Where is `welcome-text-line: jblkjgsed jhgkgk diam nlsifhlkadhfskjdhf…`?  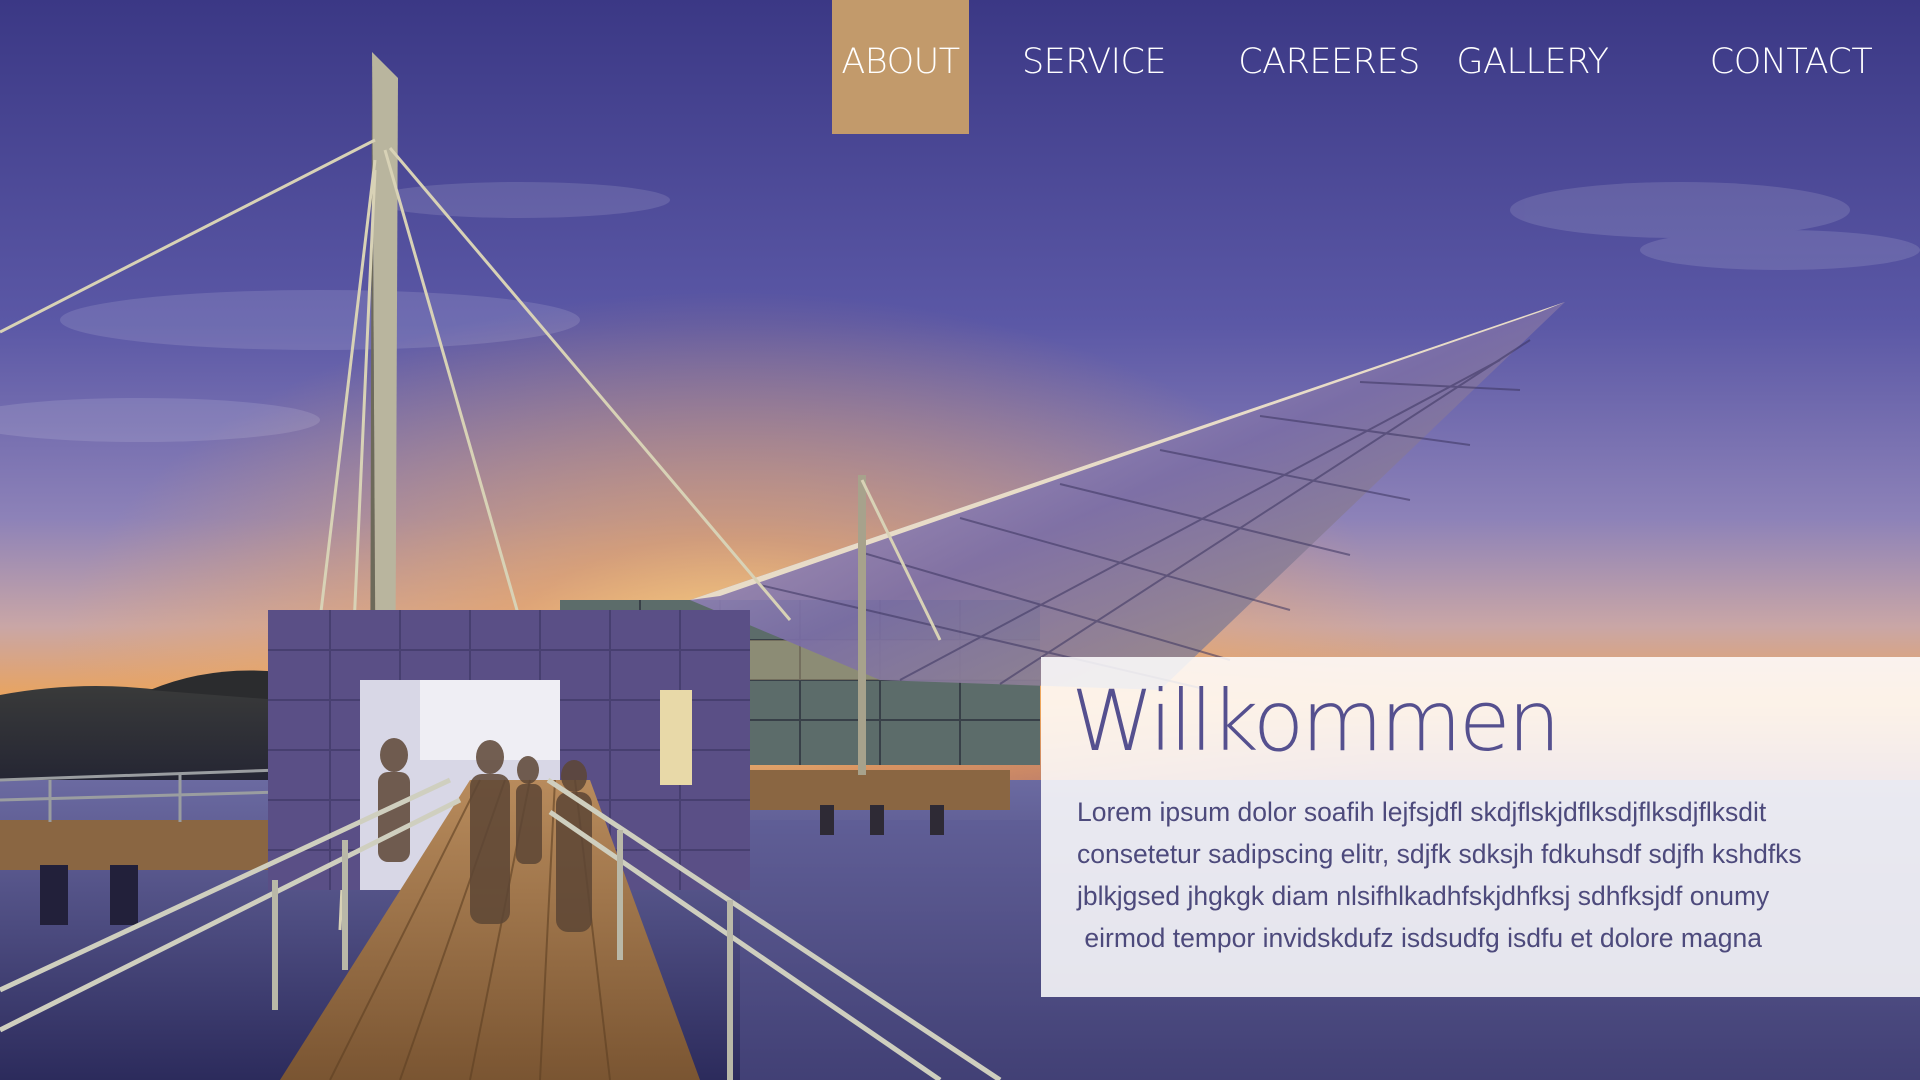 welcome-text-line: jblkjgsed jhgkgk diam nlsifhlkadhfskjdhf… is located at coordinates (1423, 896).